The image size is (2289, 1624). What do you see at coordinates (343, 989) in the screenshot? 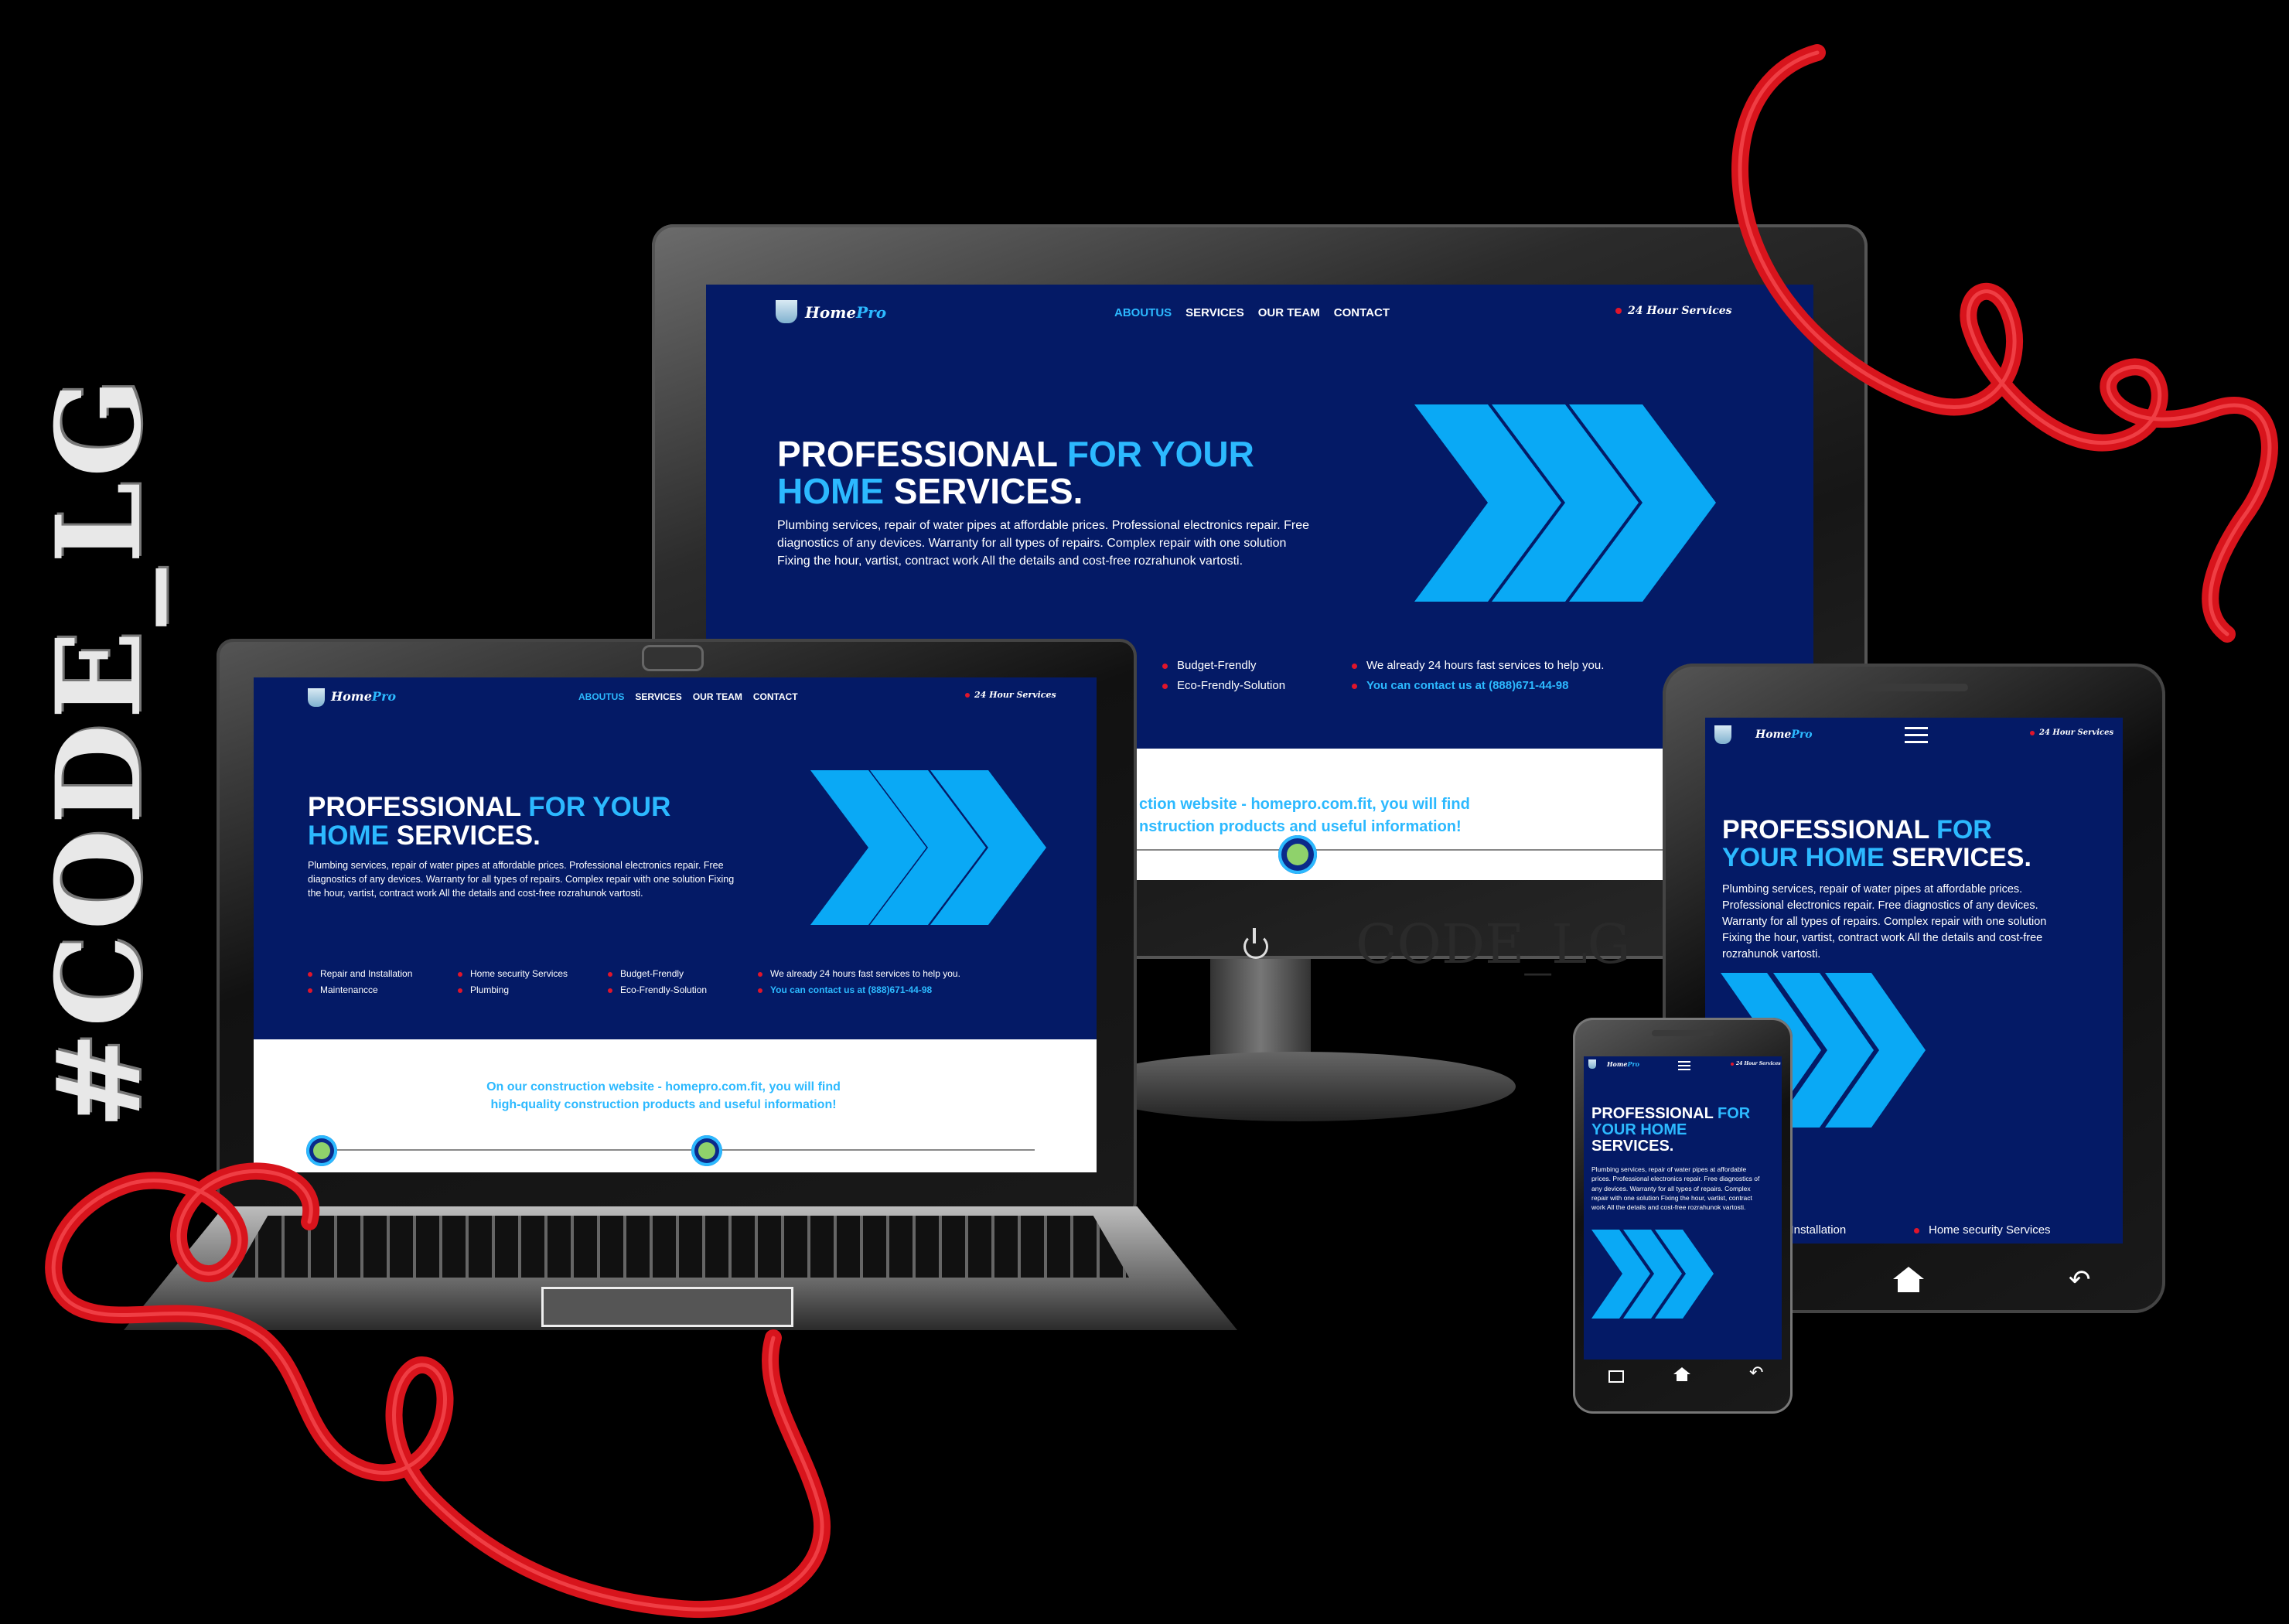
I see `feature-maintenance: Maintenancce` at bounding box center [343, 989].